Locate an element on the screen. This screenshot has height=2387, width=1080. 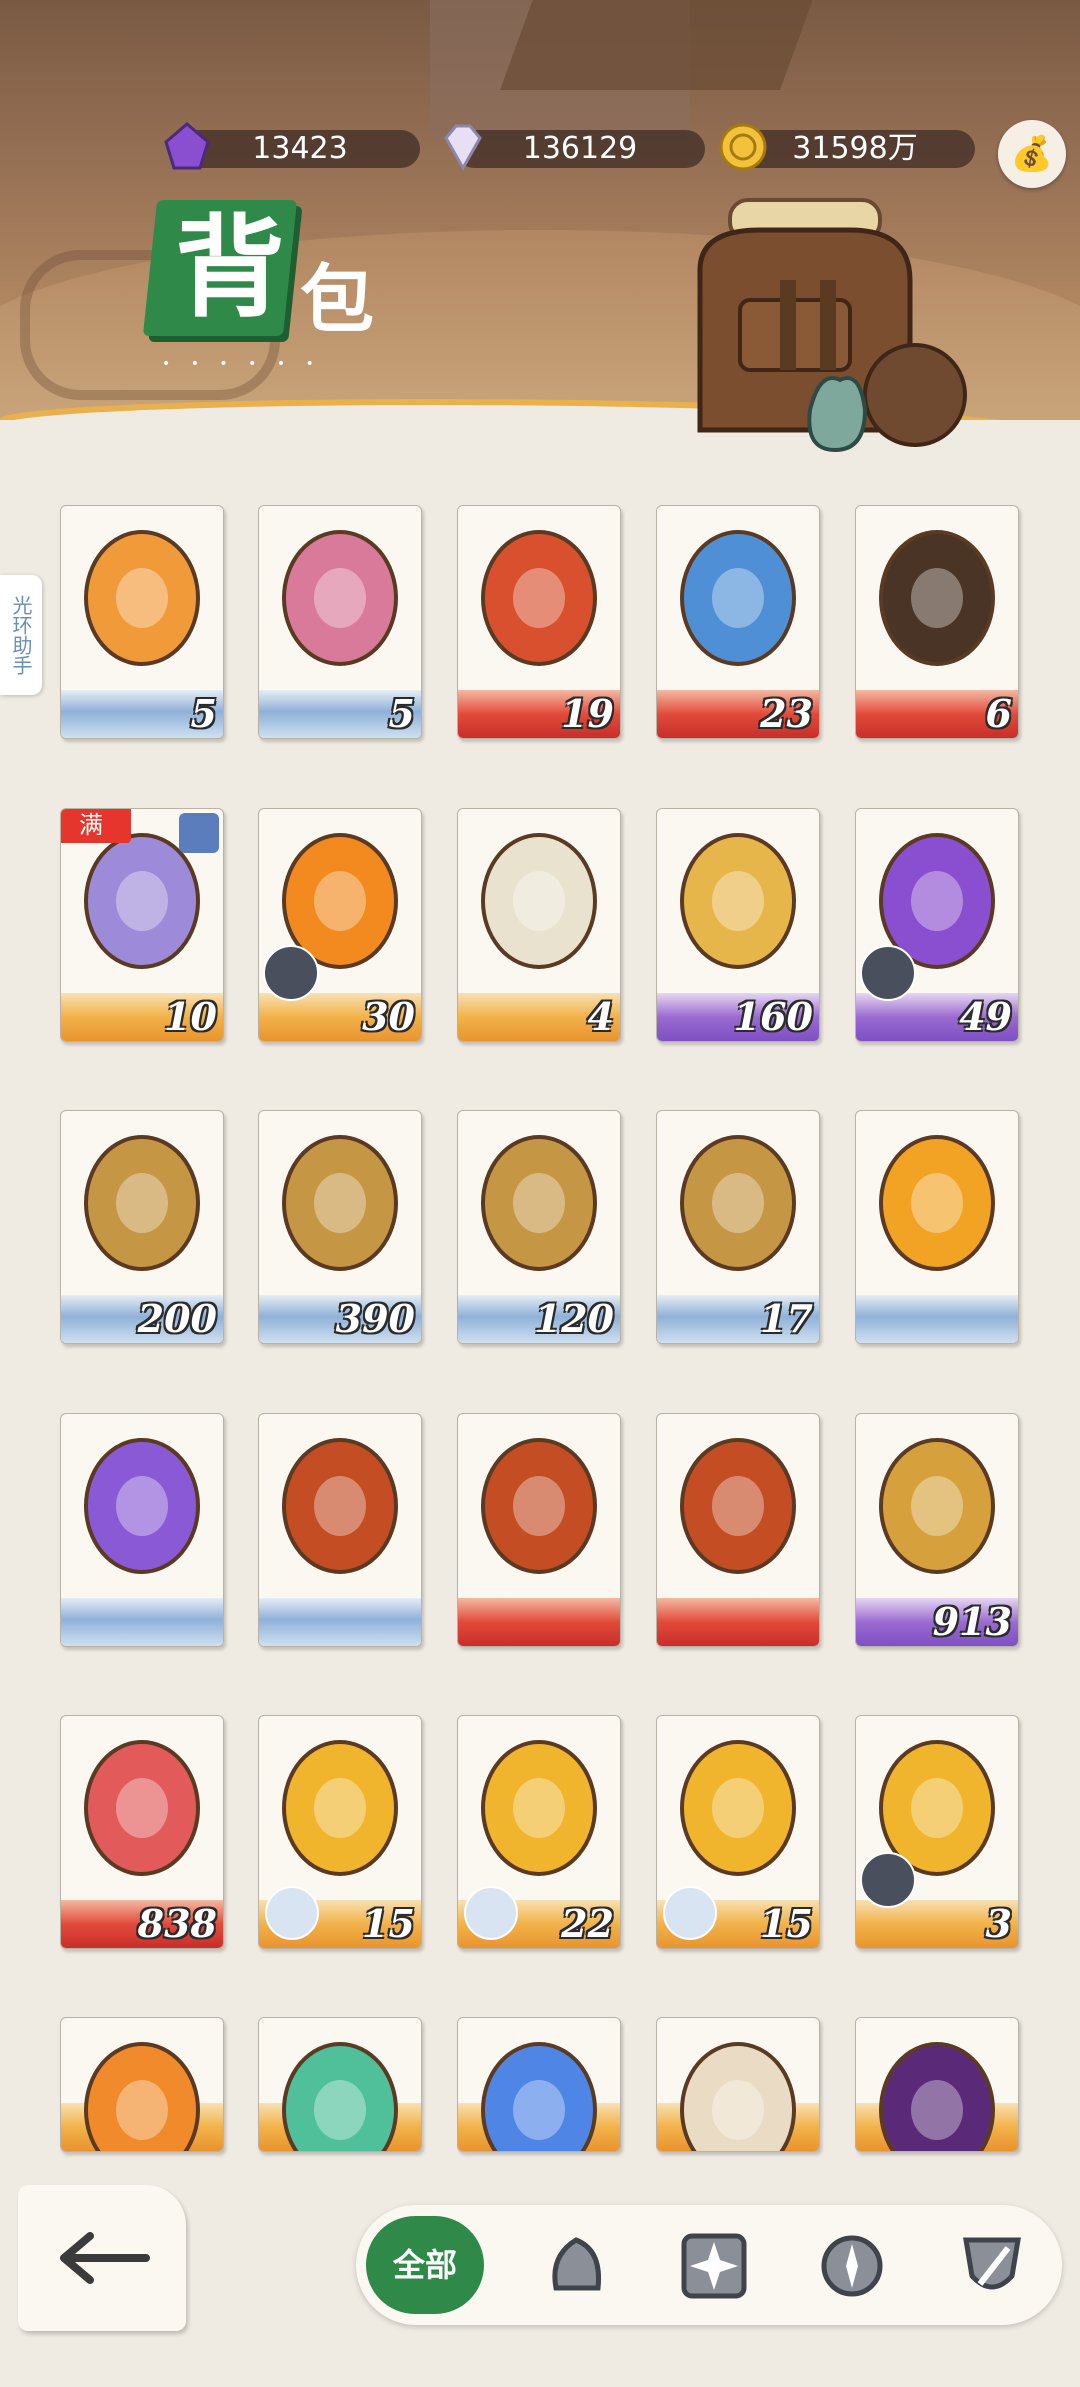
inventory-item: 120 is located at coordinates (539, 1227).